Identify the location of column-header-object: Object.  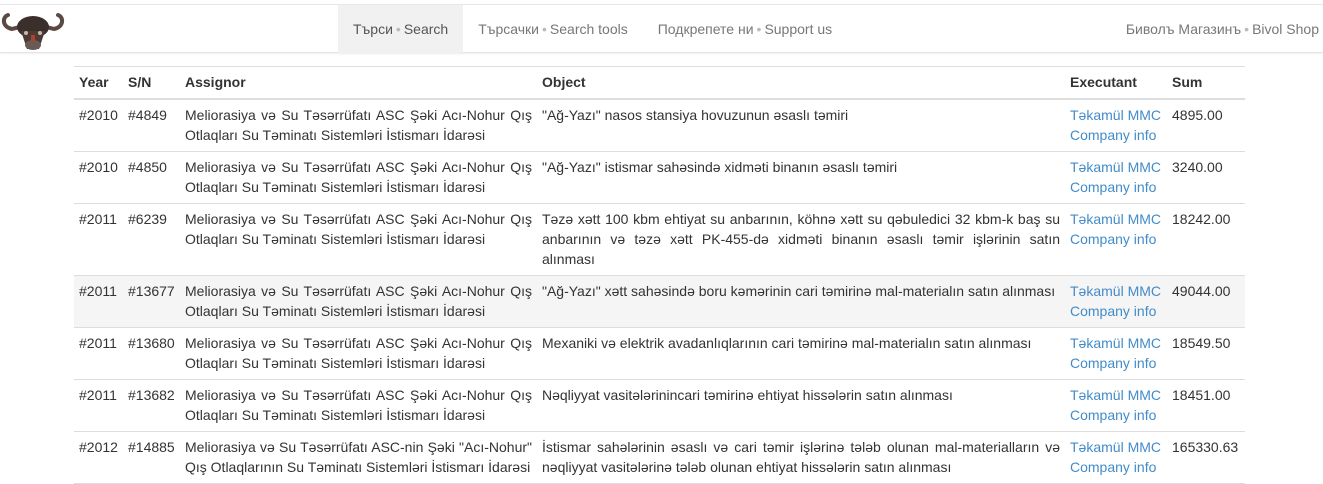
(801, 83).